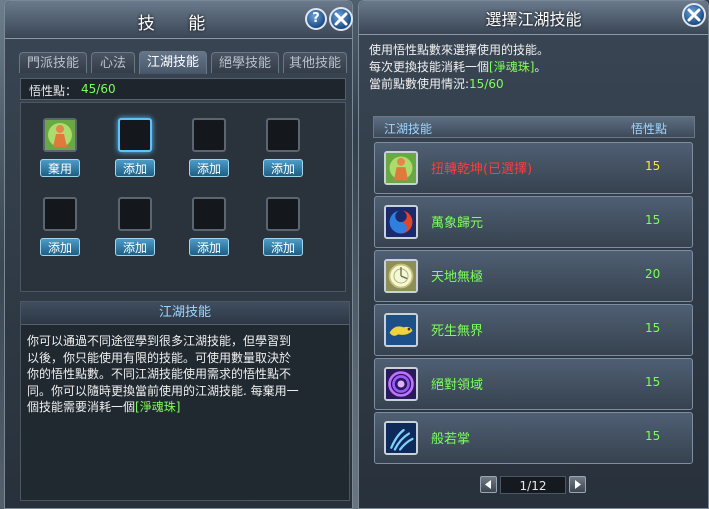  What do you see at coordinates (60, 168) in the screenshot?
I see `discard-skill-button: 棄用` at bounding box center [60, 168].